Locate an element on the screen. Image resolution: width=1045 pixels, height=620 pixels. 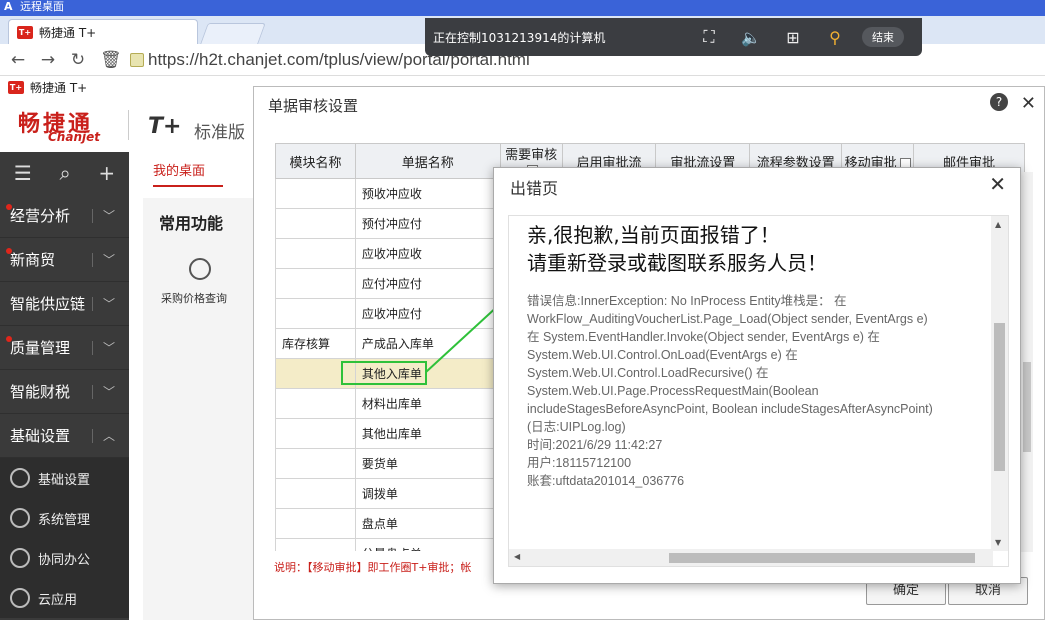
column-header-label: 模块名称 is located at coordinates (315, 163).